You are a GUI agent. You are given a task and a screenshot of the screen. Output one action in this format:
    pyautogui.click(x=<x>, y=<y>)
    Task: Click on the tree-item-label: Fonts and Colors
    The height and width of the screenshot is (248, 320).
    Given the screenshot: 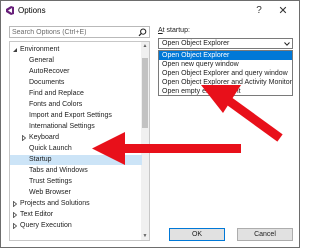 What is the action you would take?
    pyautogui.click(x=56, y=104)
    